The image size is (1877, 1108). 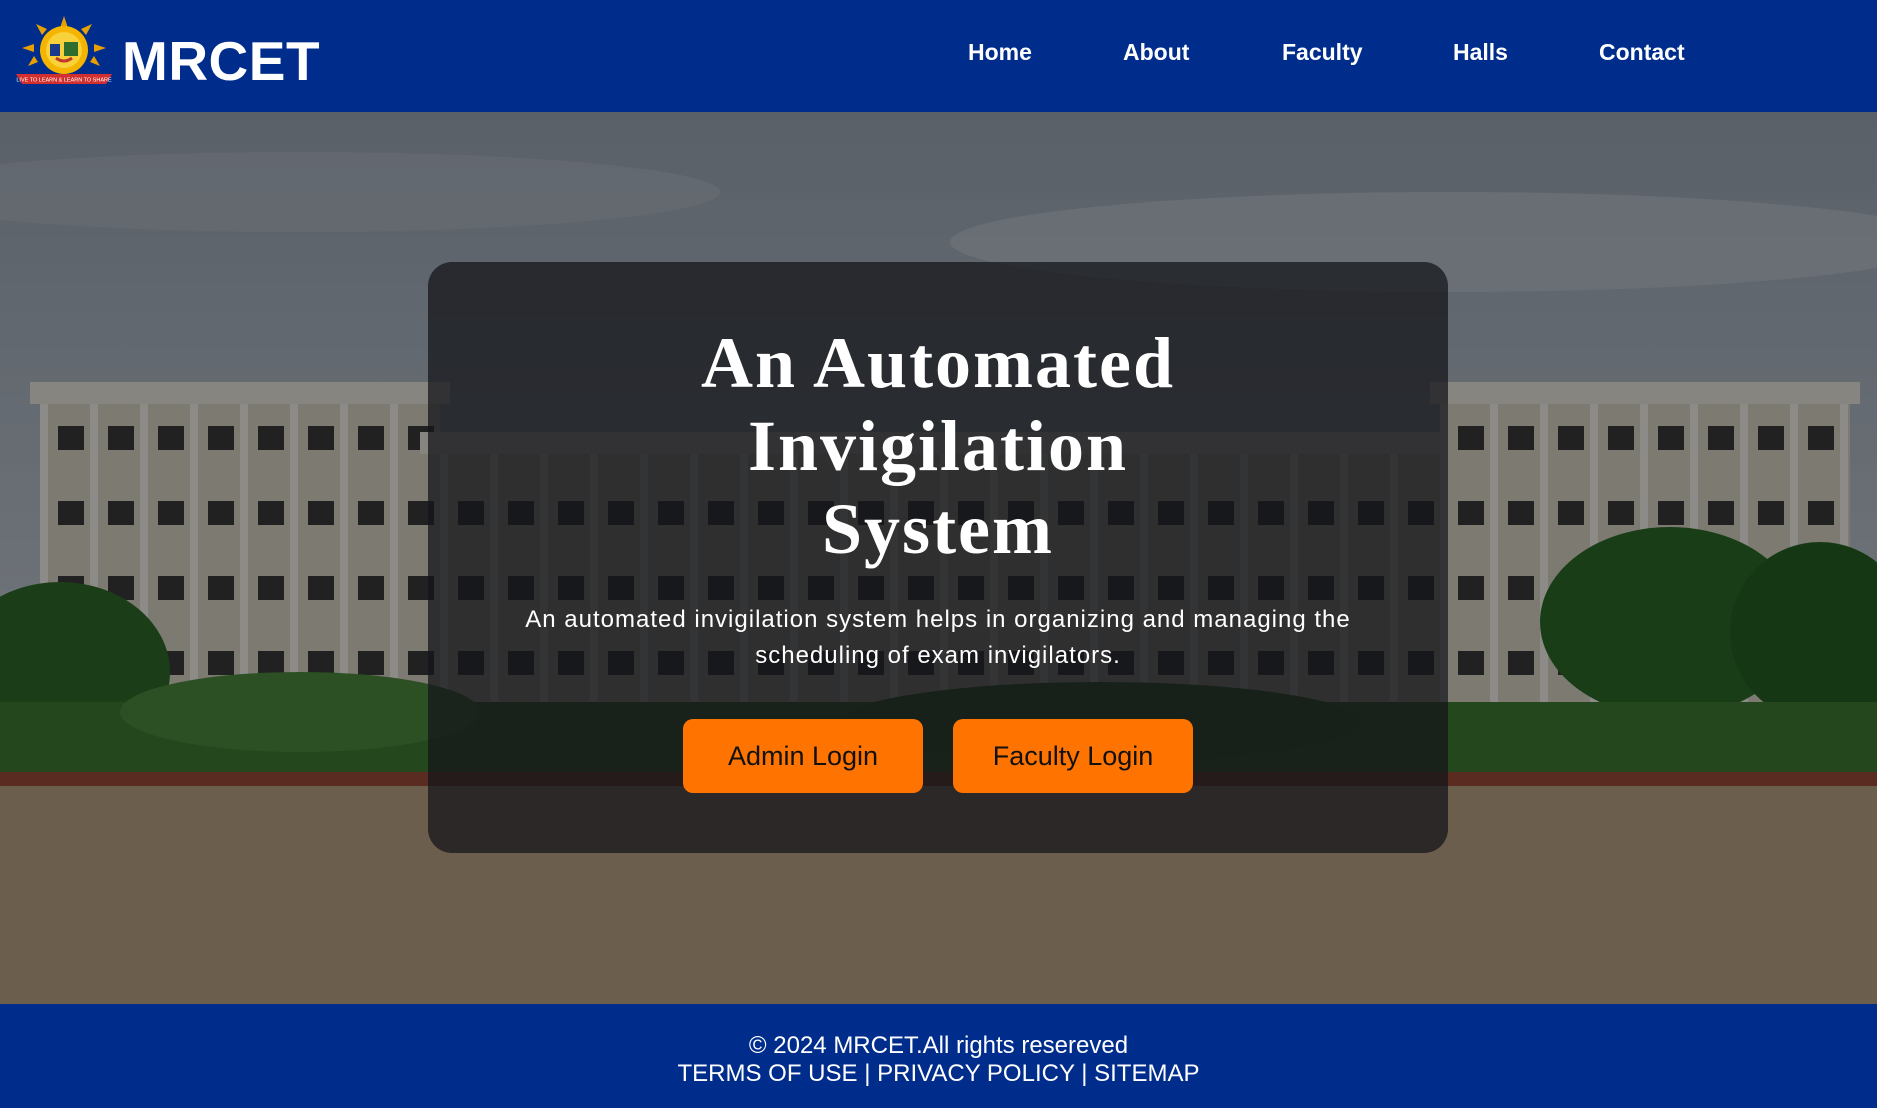 What do you see at coordinates (938, 1045) in the screenshot?
I see `copyright-text: © 2024 MRCET.All rights resereved` at bounding box center [938, 1045].